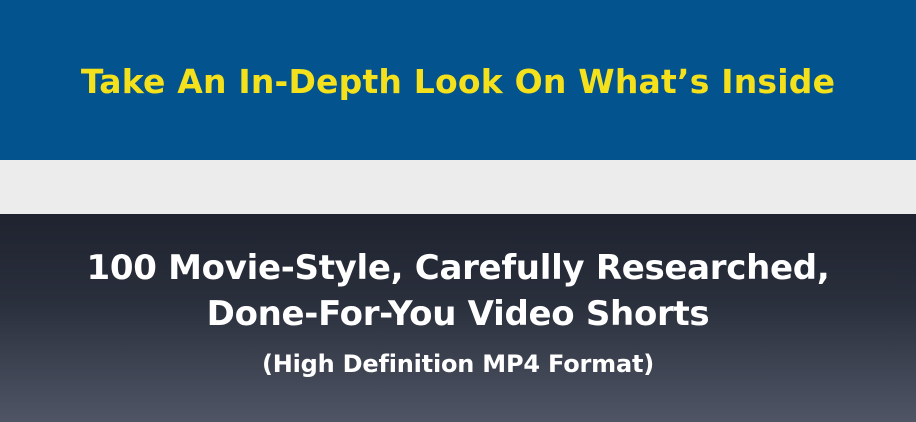 The height and width of the screenshot is (422, 916). Describe the element at coordinates (458, 314) in the screenshot. I see `video-shorts-heading-line-2: Done-For-You Video Shorts` at that location.